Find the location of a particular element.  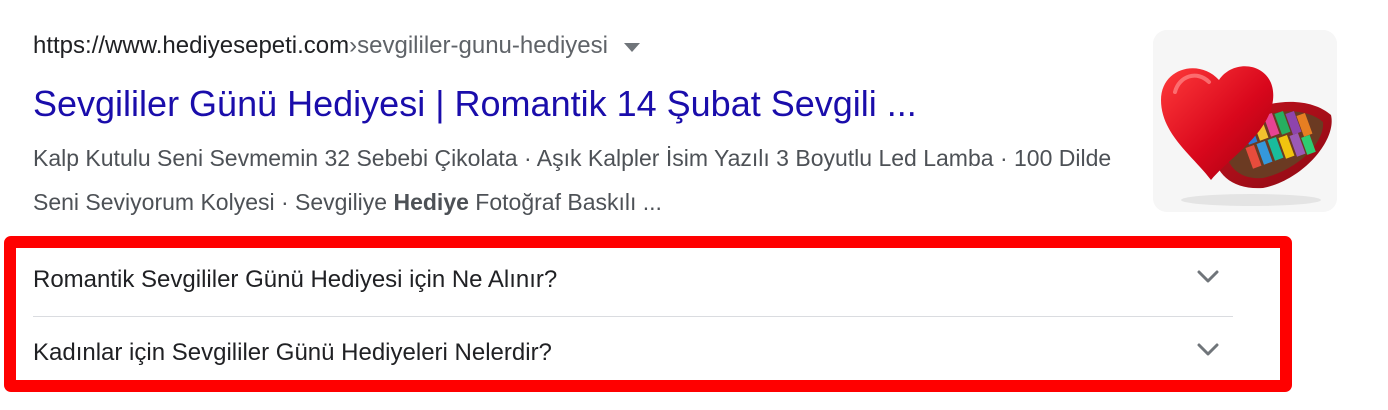

url-path: sevgililer-gunu-hediyesi is located at coordinates (482, 46).